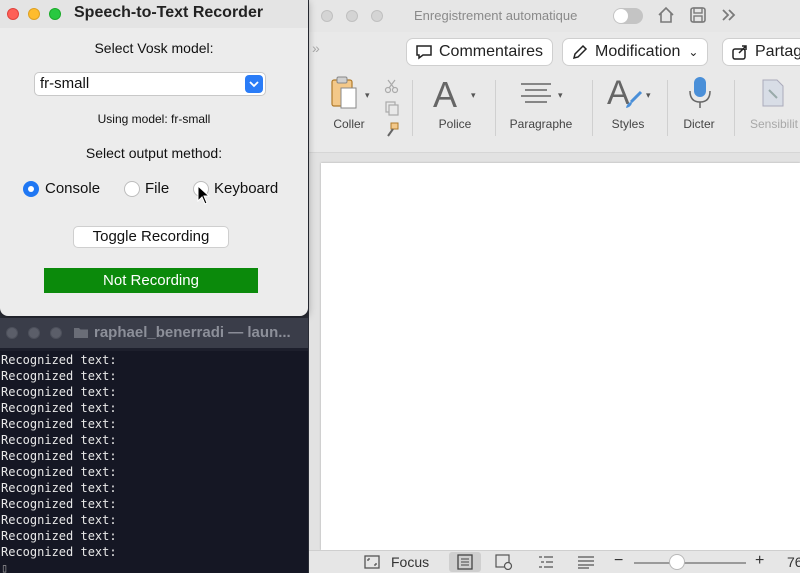 The image size is (800, 573). What do you see at coordinates (772, 95) in the screenshot?
I see `sensitivity-tag-icon` at bounding box center [772, 95].